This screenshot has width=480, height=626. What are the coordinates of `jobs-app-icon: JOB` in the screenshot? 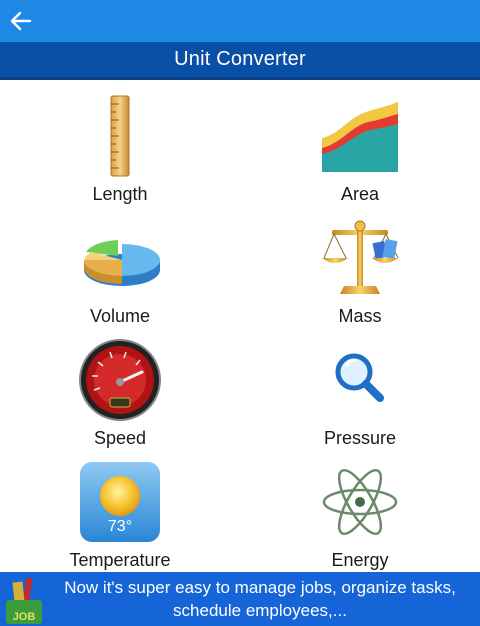 It's located at (24, 600).